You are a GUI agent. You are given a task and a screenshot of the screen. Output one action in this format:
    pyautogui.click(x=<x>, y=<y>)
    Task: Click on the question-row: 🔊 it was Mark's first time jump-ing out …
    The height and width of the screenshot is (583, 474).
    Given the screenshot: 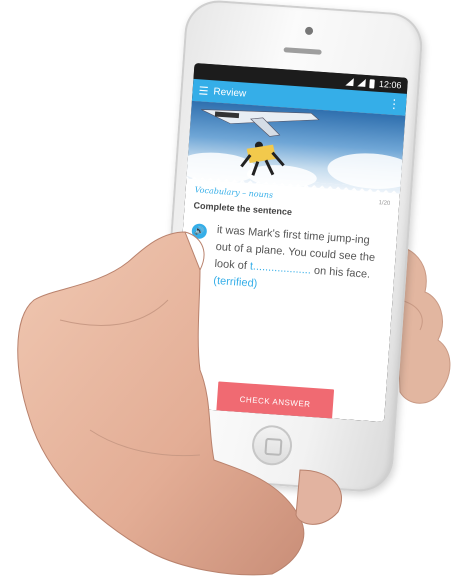 What is the action you would take?
    pyautogui.click(x=288, y=256)
    